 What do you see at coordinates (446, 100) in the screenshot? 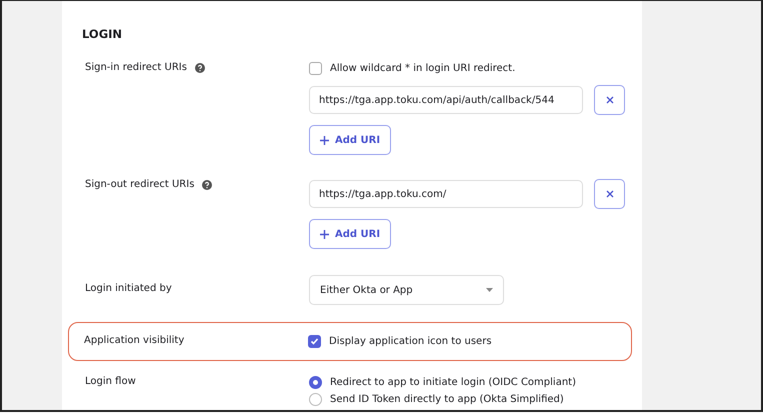
I see `uri-field: https://tga.app.toku.com/api/auth/callback/544` at bounding box center [446, 100].